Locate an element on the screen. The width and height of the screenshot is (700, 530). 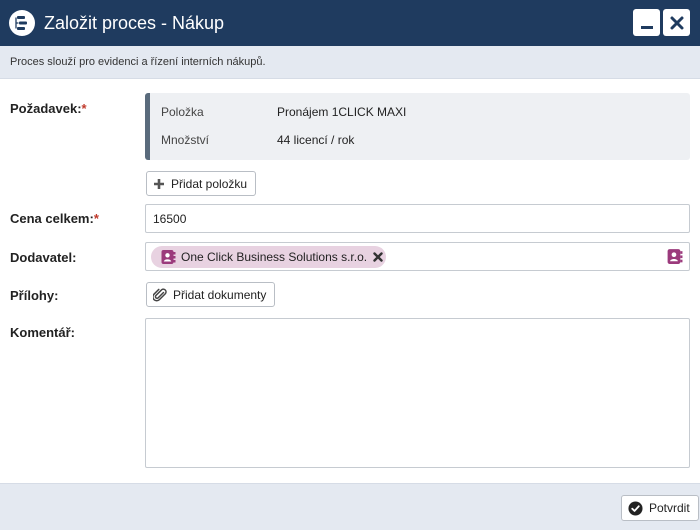
item-key: Položka is located at coordinates (182, 112).